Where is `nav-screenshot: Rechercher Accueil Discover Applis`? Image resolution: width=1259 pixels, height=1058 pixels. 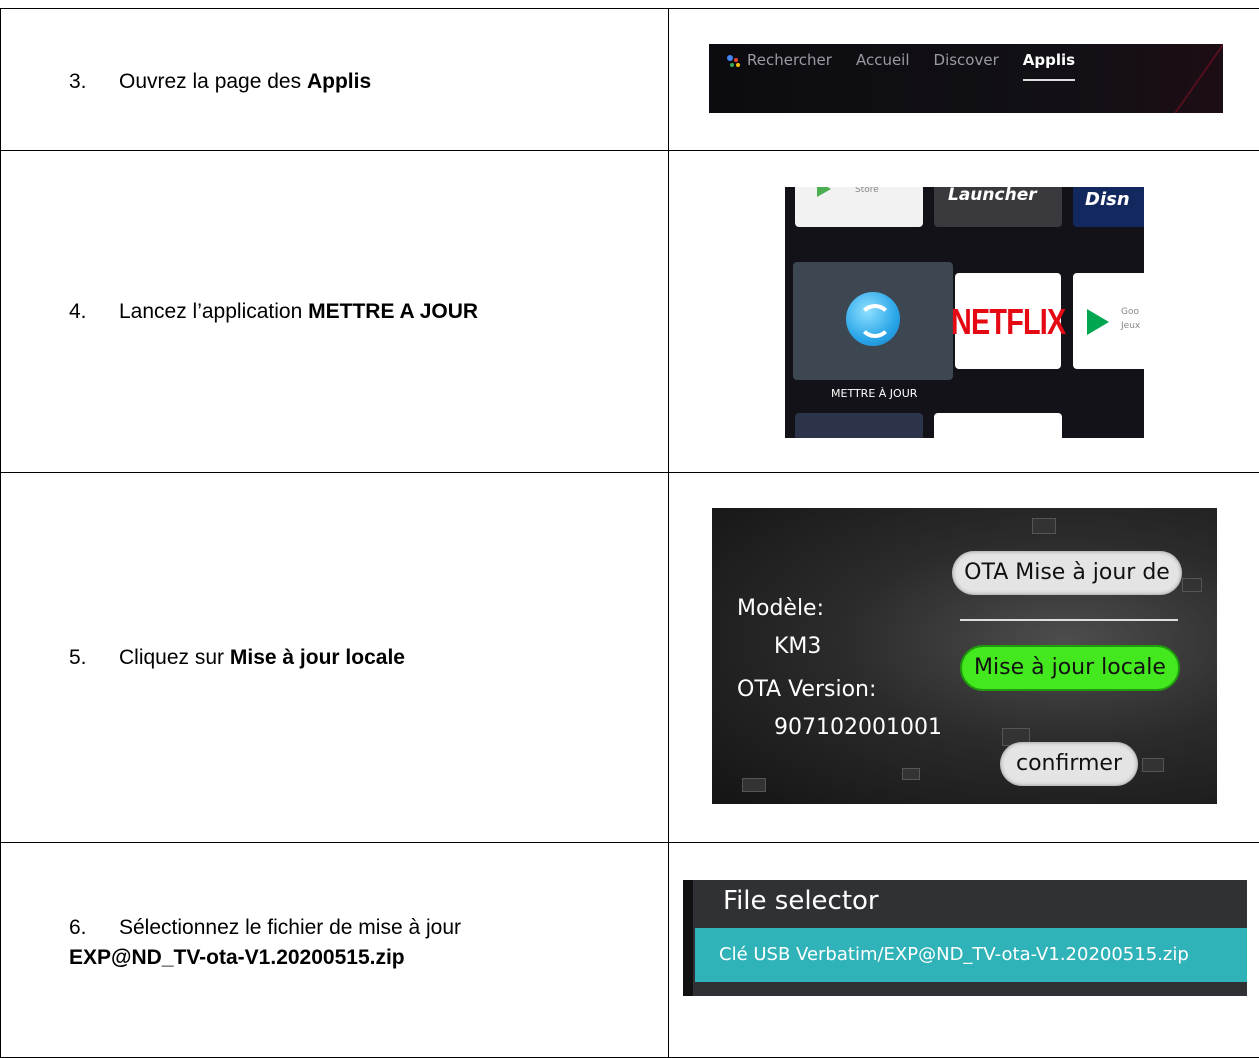 nav-screenshot: Rechercher Accueil Discover Applis is located at coordinates (966, 78).